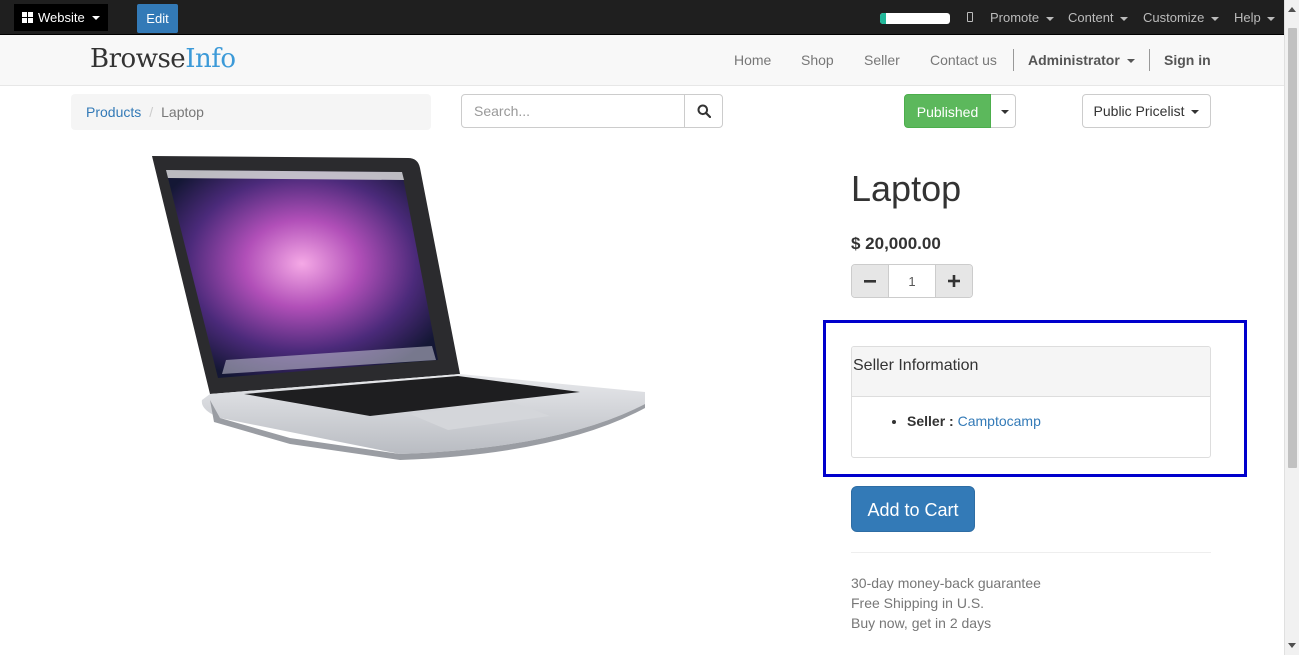 The image size is (1299, 655). I want to click on seller-information-panel: Seller Information Seller : Camptocamp, so click(1031, 402).